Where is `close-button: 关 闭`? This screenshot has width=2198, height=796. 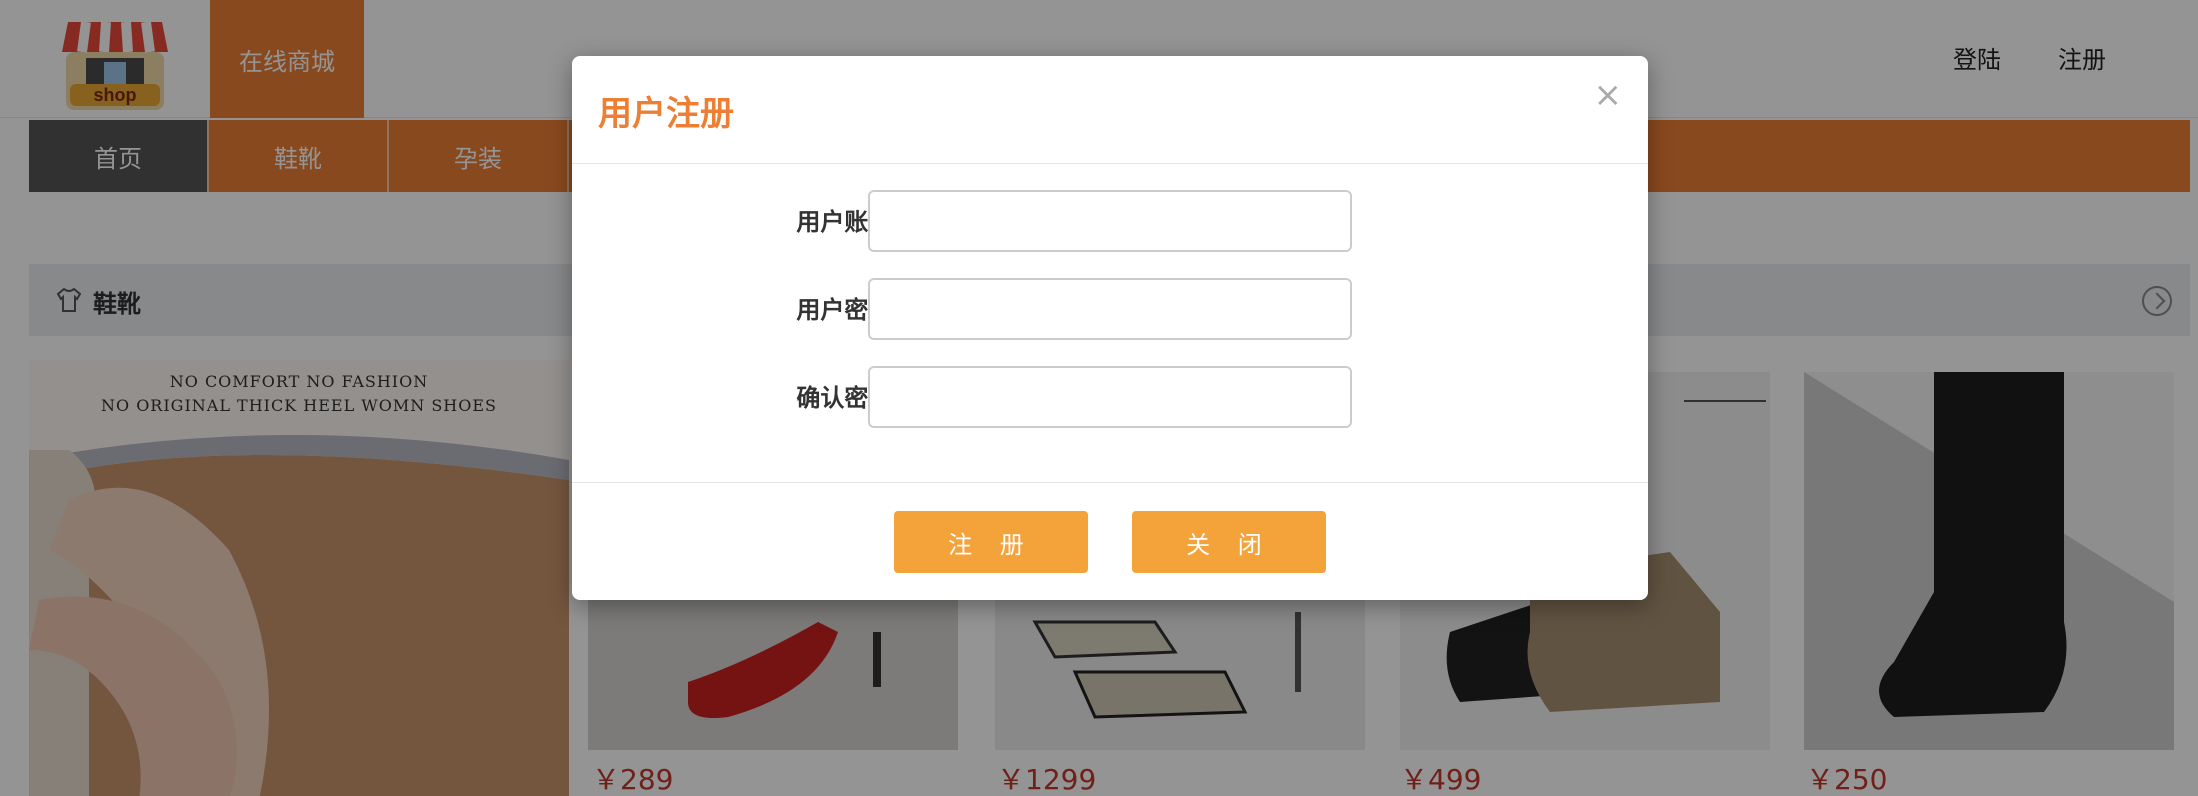
close-button: 关 闭 is located at coordinates (1229, 542).